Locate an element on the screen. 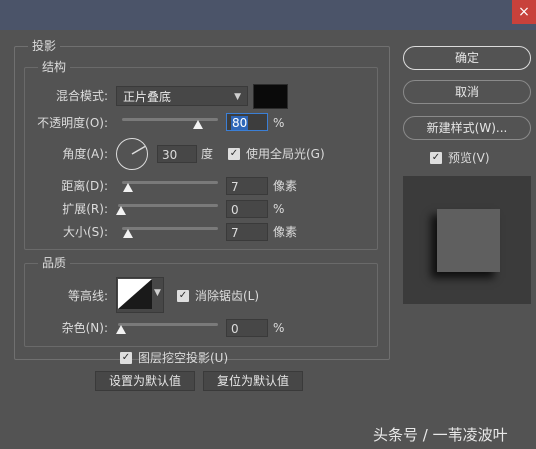 The height and width of the screenshot is (449, 536). anti-alias-checkbox: ✓ is located at coordinates (183, 296).